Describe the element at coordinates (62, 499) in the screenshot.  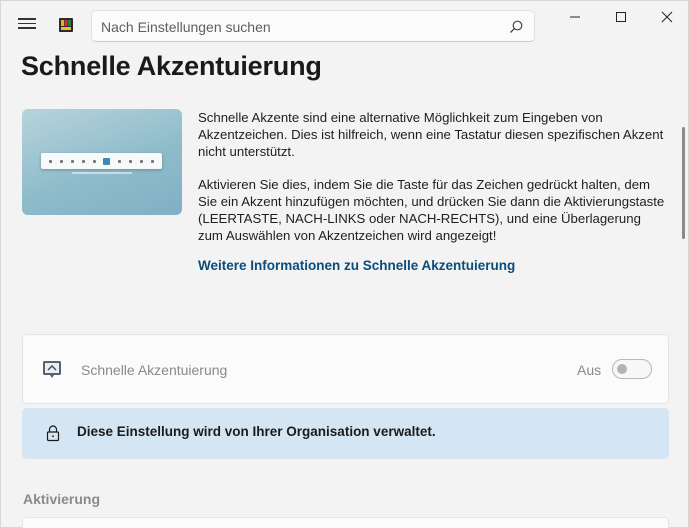
I see `activation-section-heading: Aktivierung` at that location.